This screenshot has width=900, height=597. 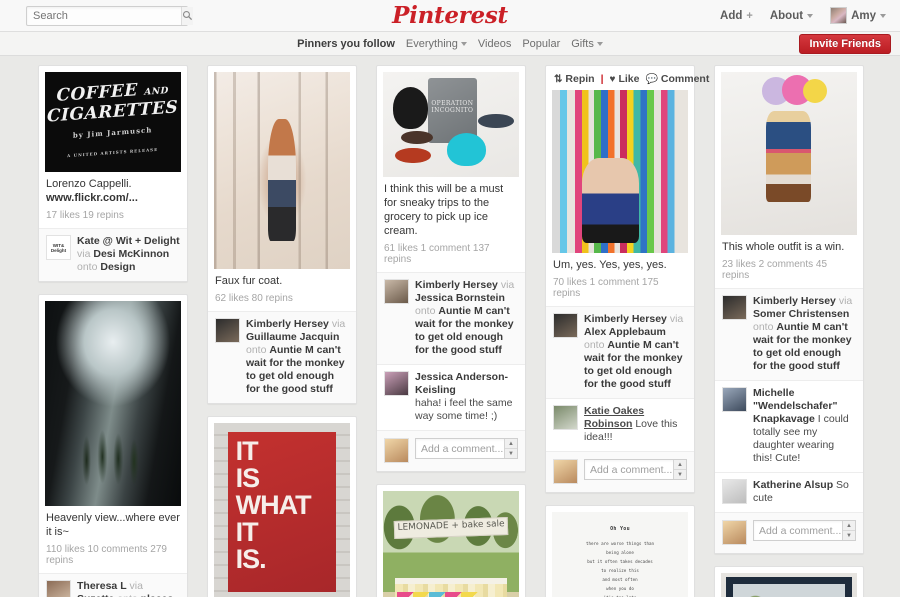 What do you see at coordinates (620, 543) in the screenshot?
I see `poem-line: there are worse things than` at bounding box center [620, 543].